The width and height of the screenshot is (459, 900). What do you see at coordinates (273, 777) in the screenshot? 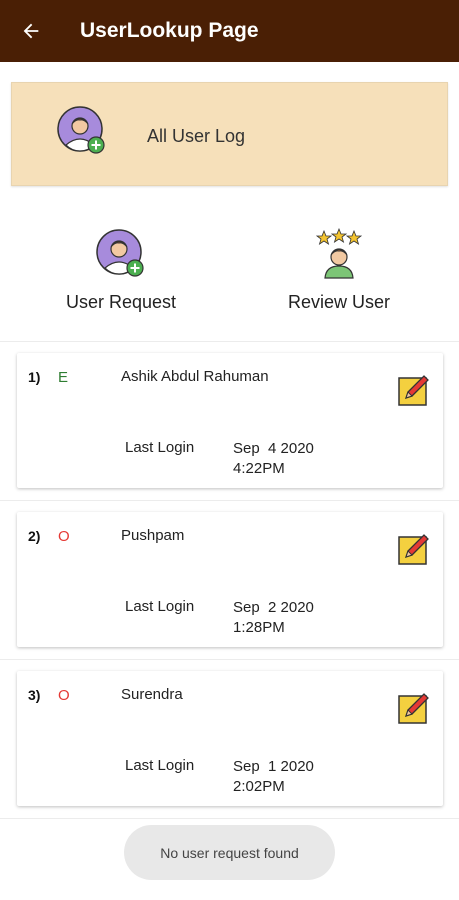
I see `last-login-value: Sep 1 2020 2:02PM` at bounding box center [273, 777].